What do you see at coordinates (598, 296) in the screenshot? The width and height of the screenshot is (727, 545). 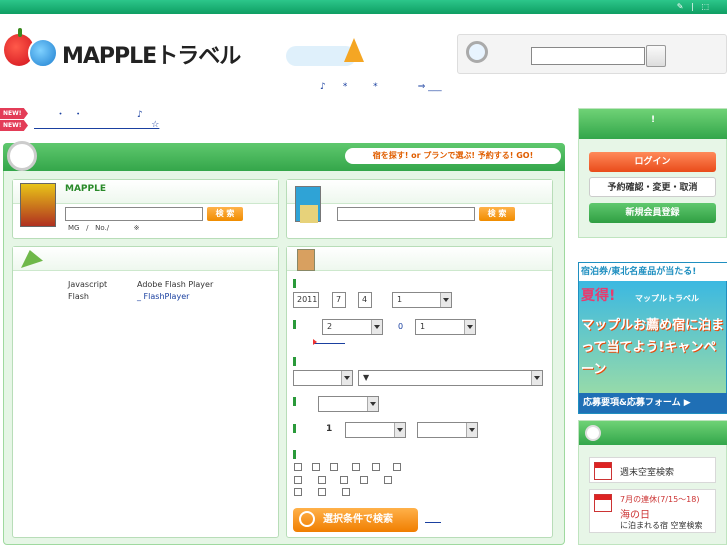 I see `ad-title: 夏得!` at bounding box center [598, 296].